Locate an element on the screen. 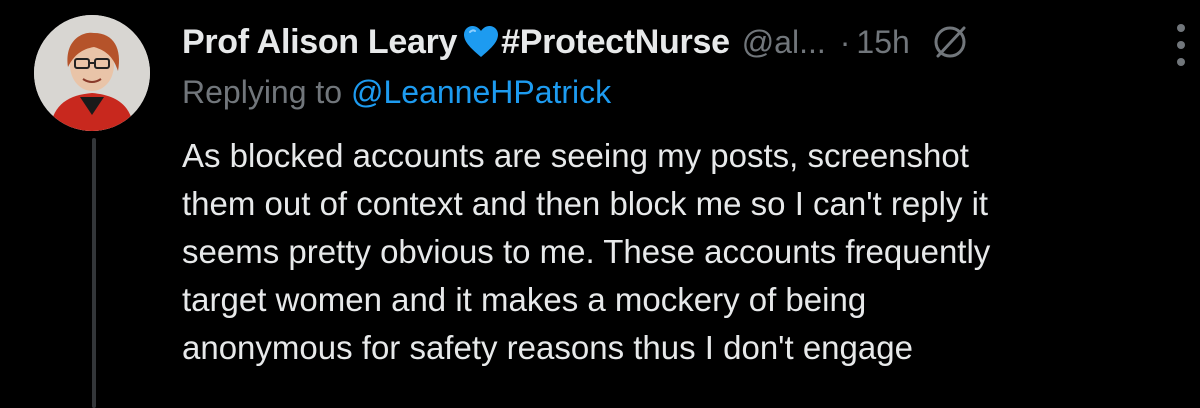 Image resolution: width=1200 pixels, height=408 pixels. replying-to: Replying to @LeanneHPatrick is located at coordinates (677, 97).